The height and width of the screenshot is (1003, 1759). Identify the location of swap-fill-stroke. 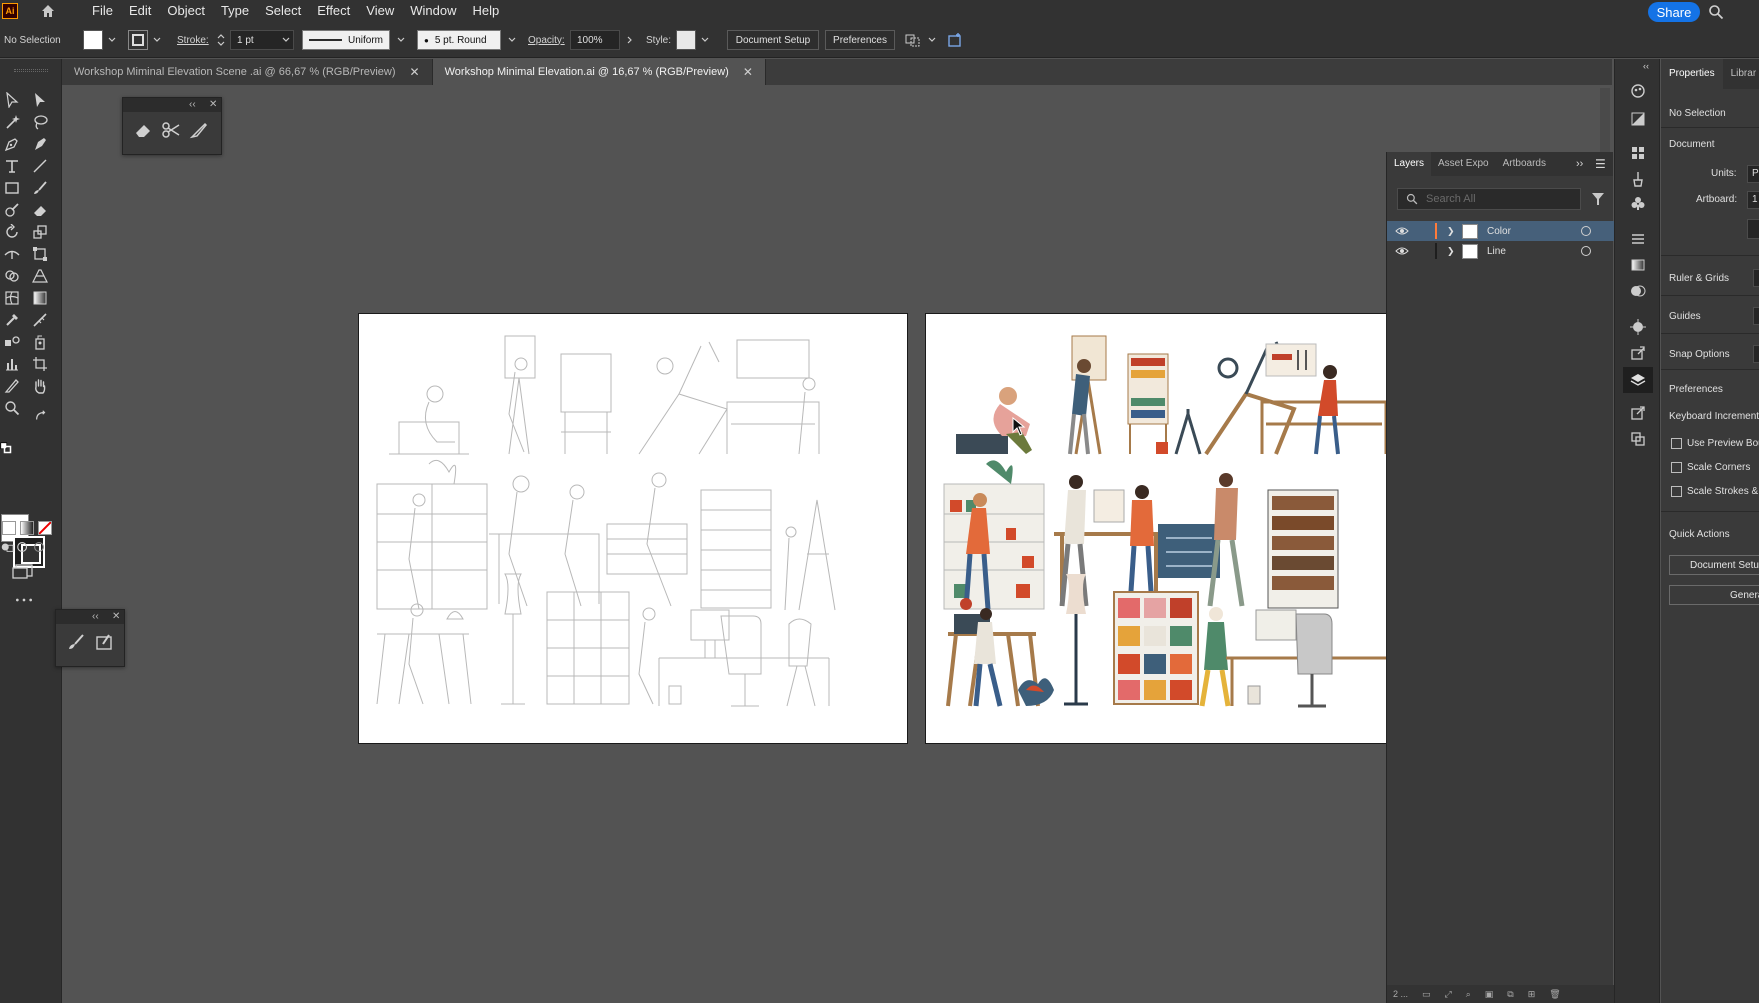
(41, 416).